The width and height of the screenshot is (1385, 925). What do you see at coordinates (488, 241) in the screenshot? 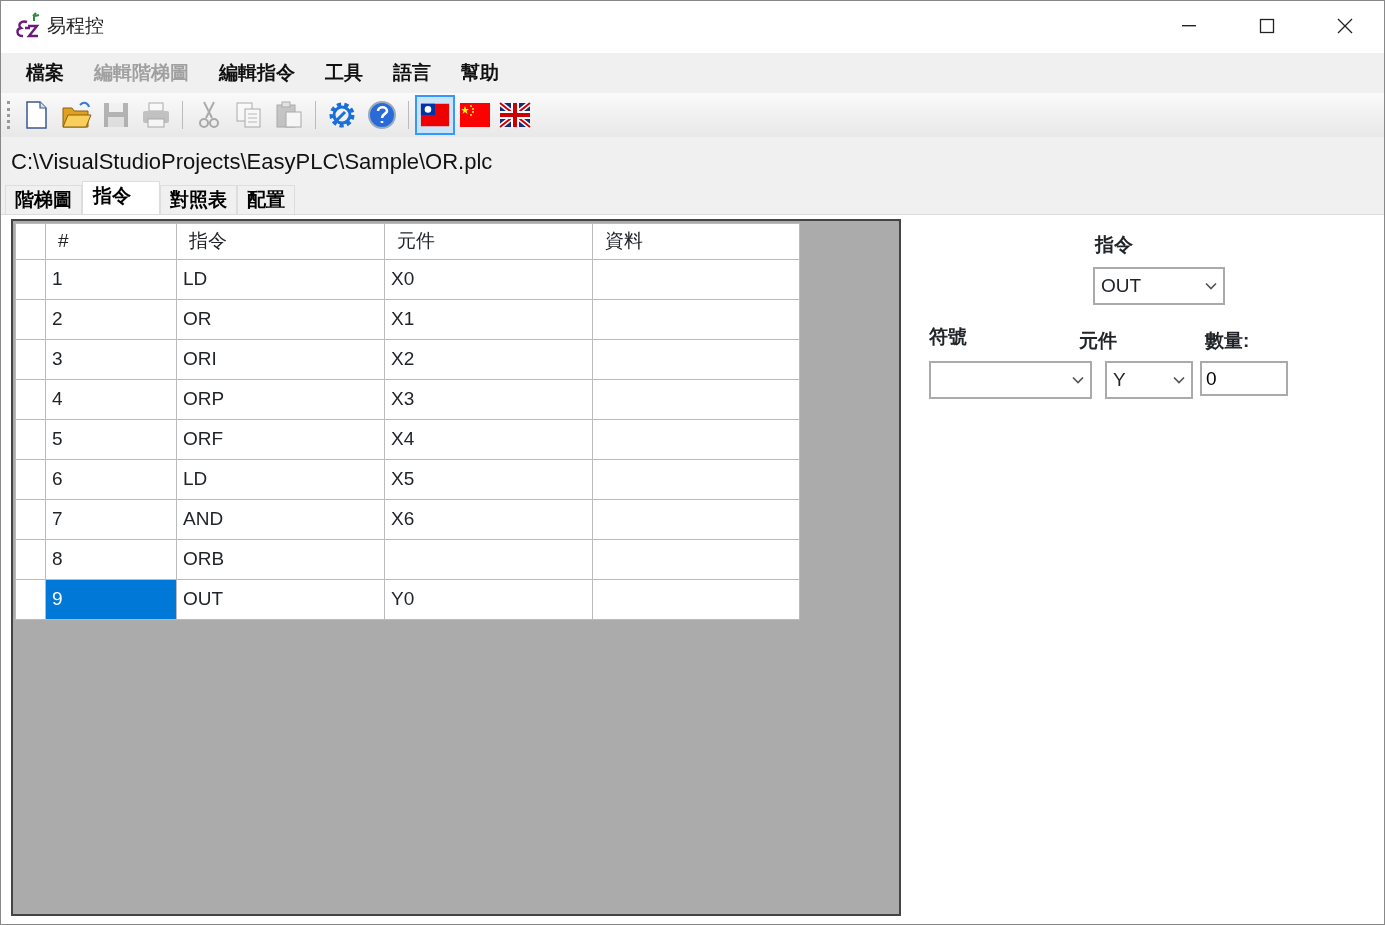
I see `column-header: 元件` at bounding box center [488, 241].